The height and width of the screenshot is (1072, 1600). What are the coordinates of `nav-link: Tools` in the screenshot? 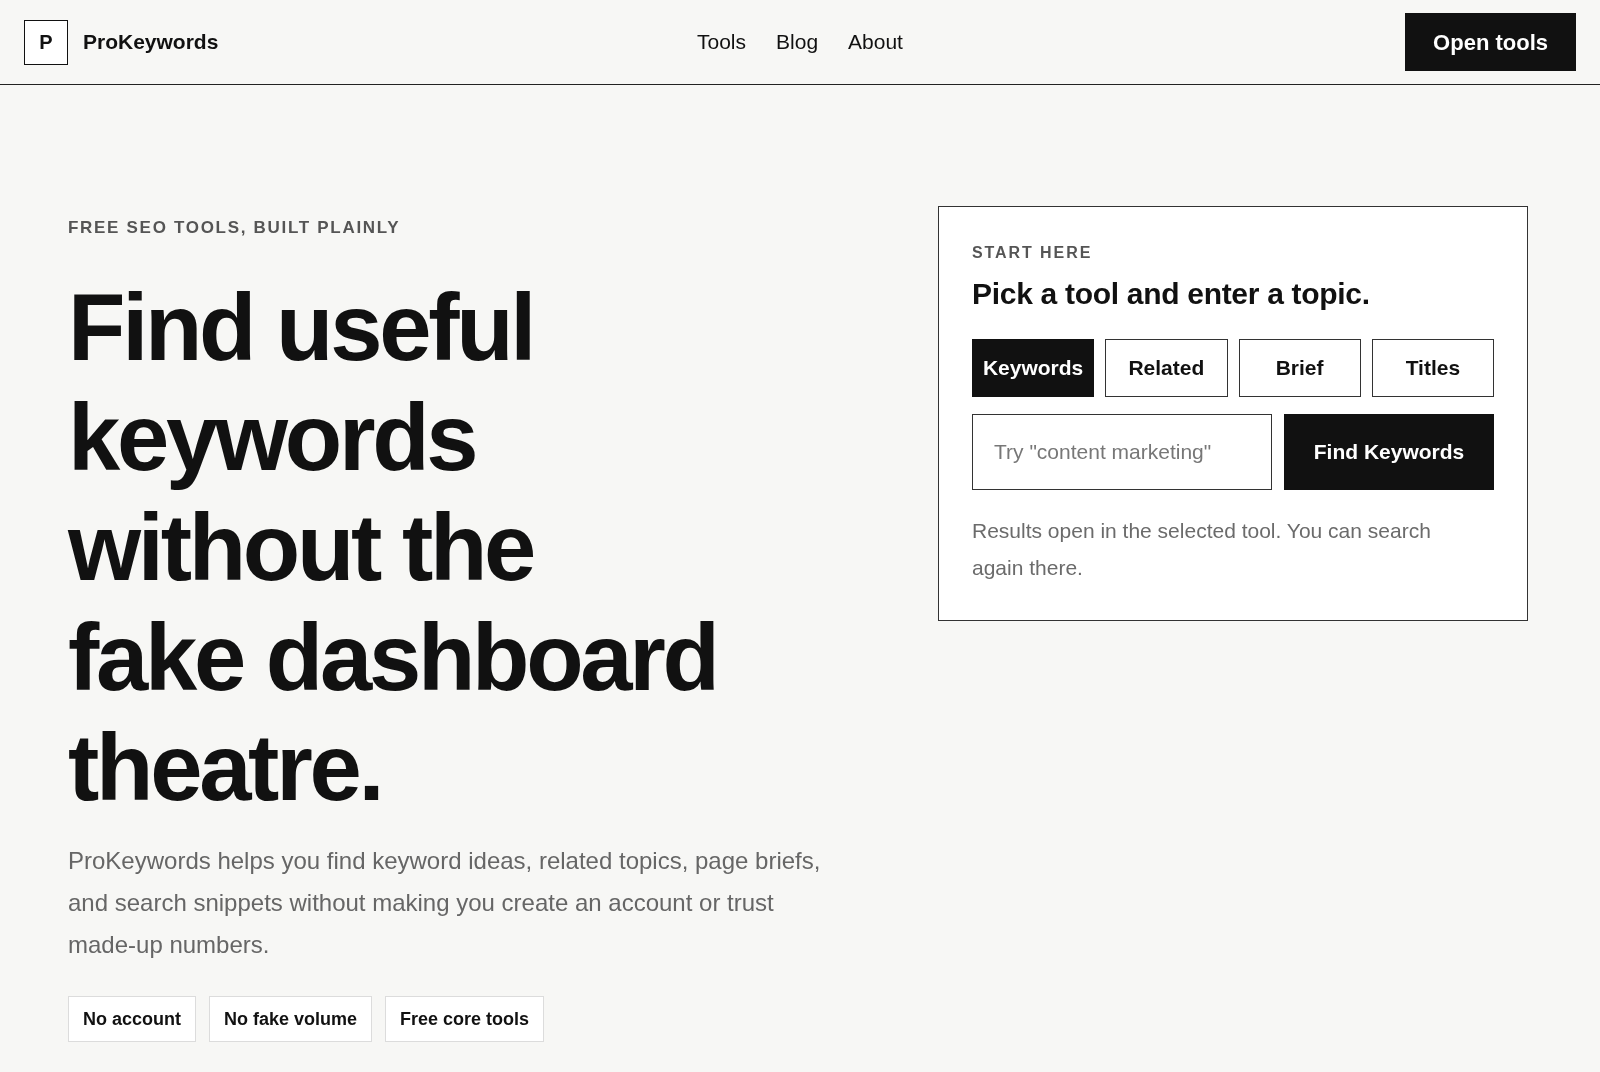 It's located at (722, 42).